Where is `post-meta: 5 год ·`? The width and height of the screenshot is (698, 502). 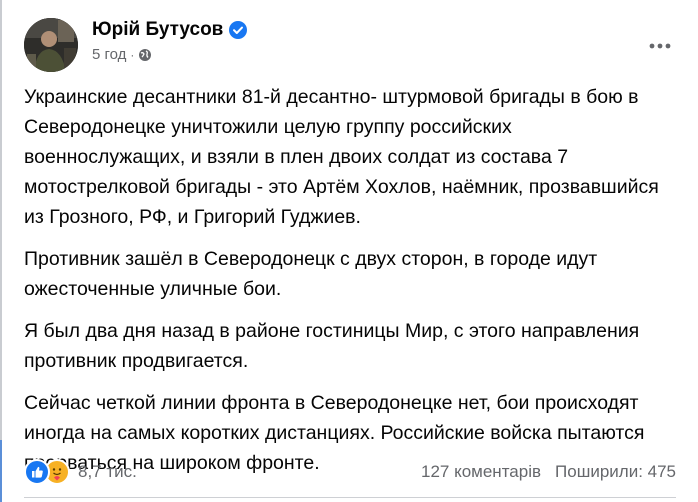
post-meta: 5 год · is located at coordinates (122, 54).